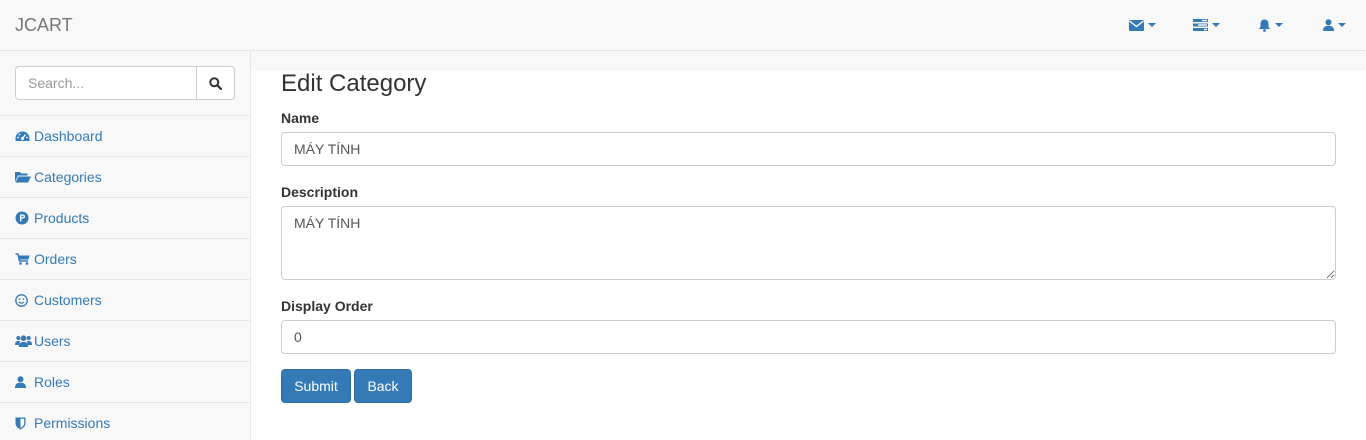 Image resolution: width=1366 pixels, height=440 pixels. I want to click on dashboard-icon, so click(22, 136).